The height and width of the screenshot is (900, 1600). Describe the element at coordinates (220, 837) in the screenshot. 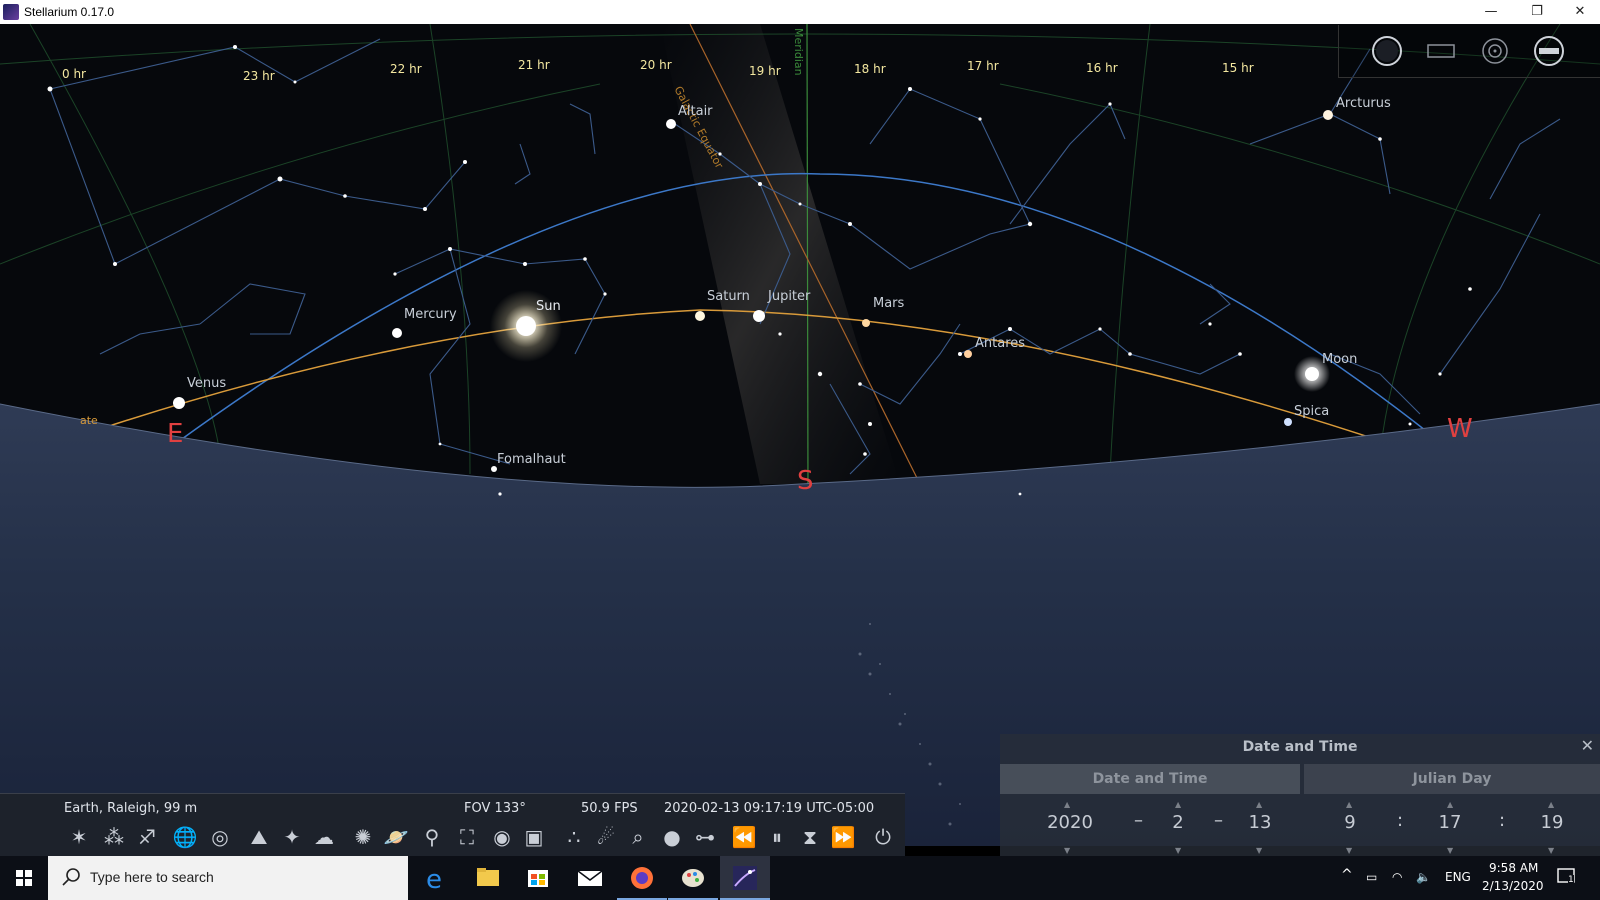

I see `azimuthal-grid-button: ◎` at that location.